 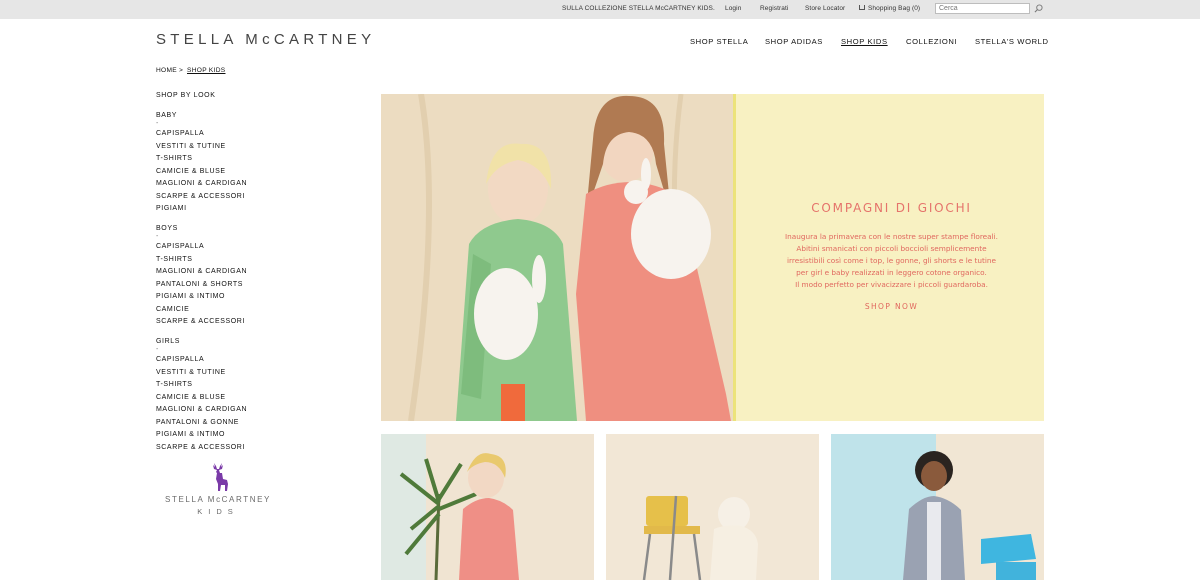 What do you see at coordinates (638, 8) in the screenshot?
I see `promo-text: SULLA COLLEZIONE STELLA McCARTNEY KIDS.` at bounding box center [638, 8].